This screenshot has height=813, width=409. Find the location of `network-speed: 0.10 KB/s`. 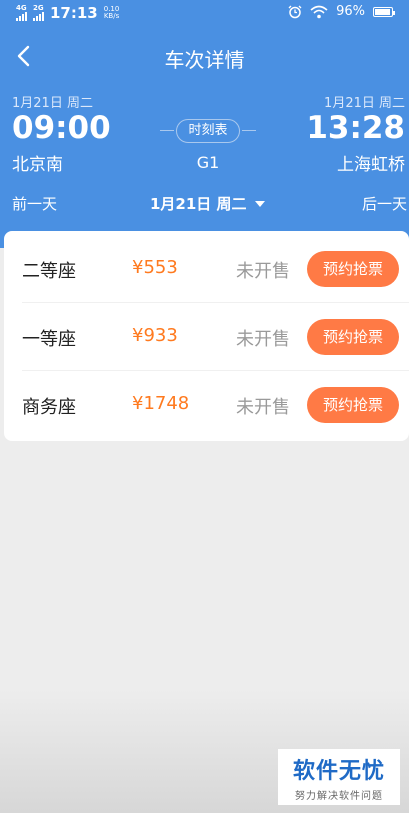

network-speed: 0.10 KB/s is located at coordinates (112, 13).